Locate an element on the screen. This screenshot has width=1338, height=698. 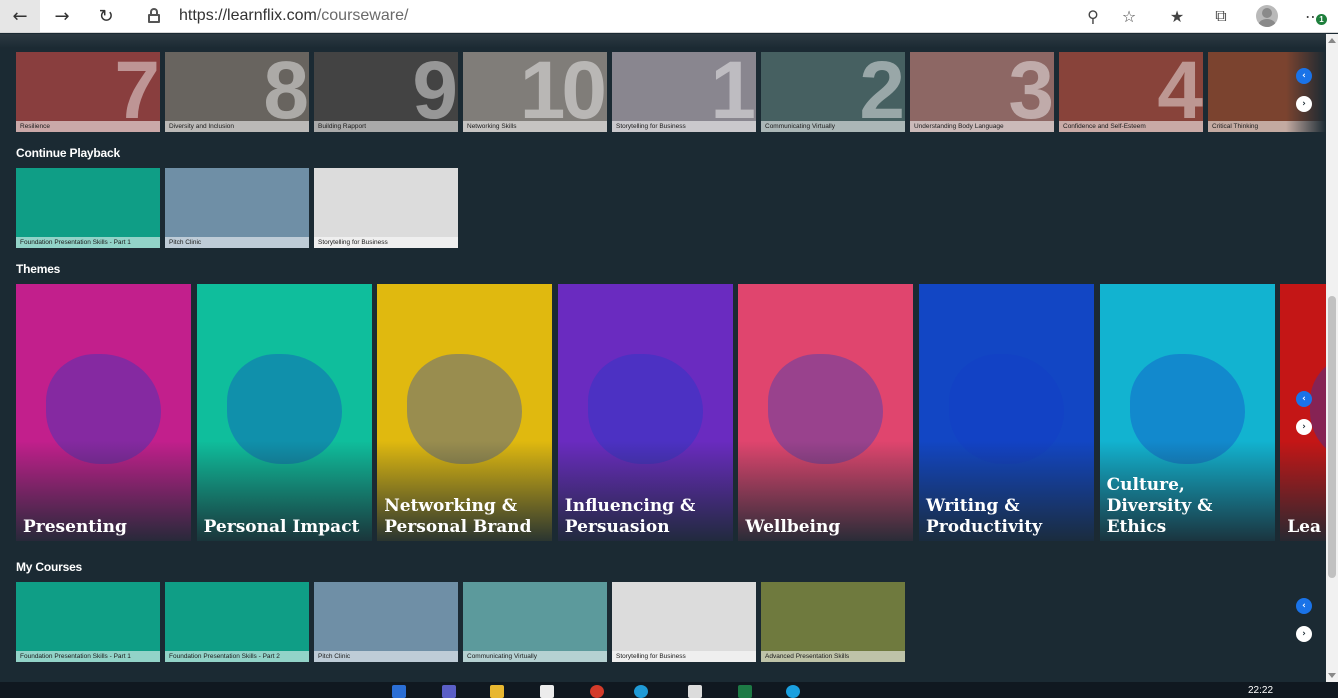
skype-taskbar-icon is located at coordinates (793, 691).